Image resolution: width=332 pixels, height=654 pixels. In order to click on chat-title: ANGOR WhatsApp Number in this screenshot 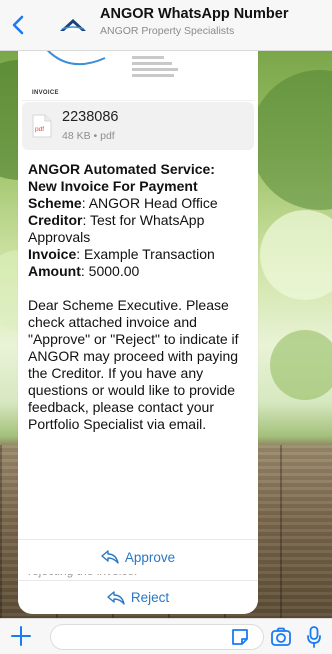, I will do `click(194, 14)`.